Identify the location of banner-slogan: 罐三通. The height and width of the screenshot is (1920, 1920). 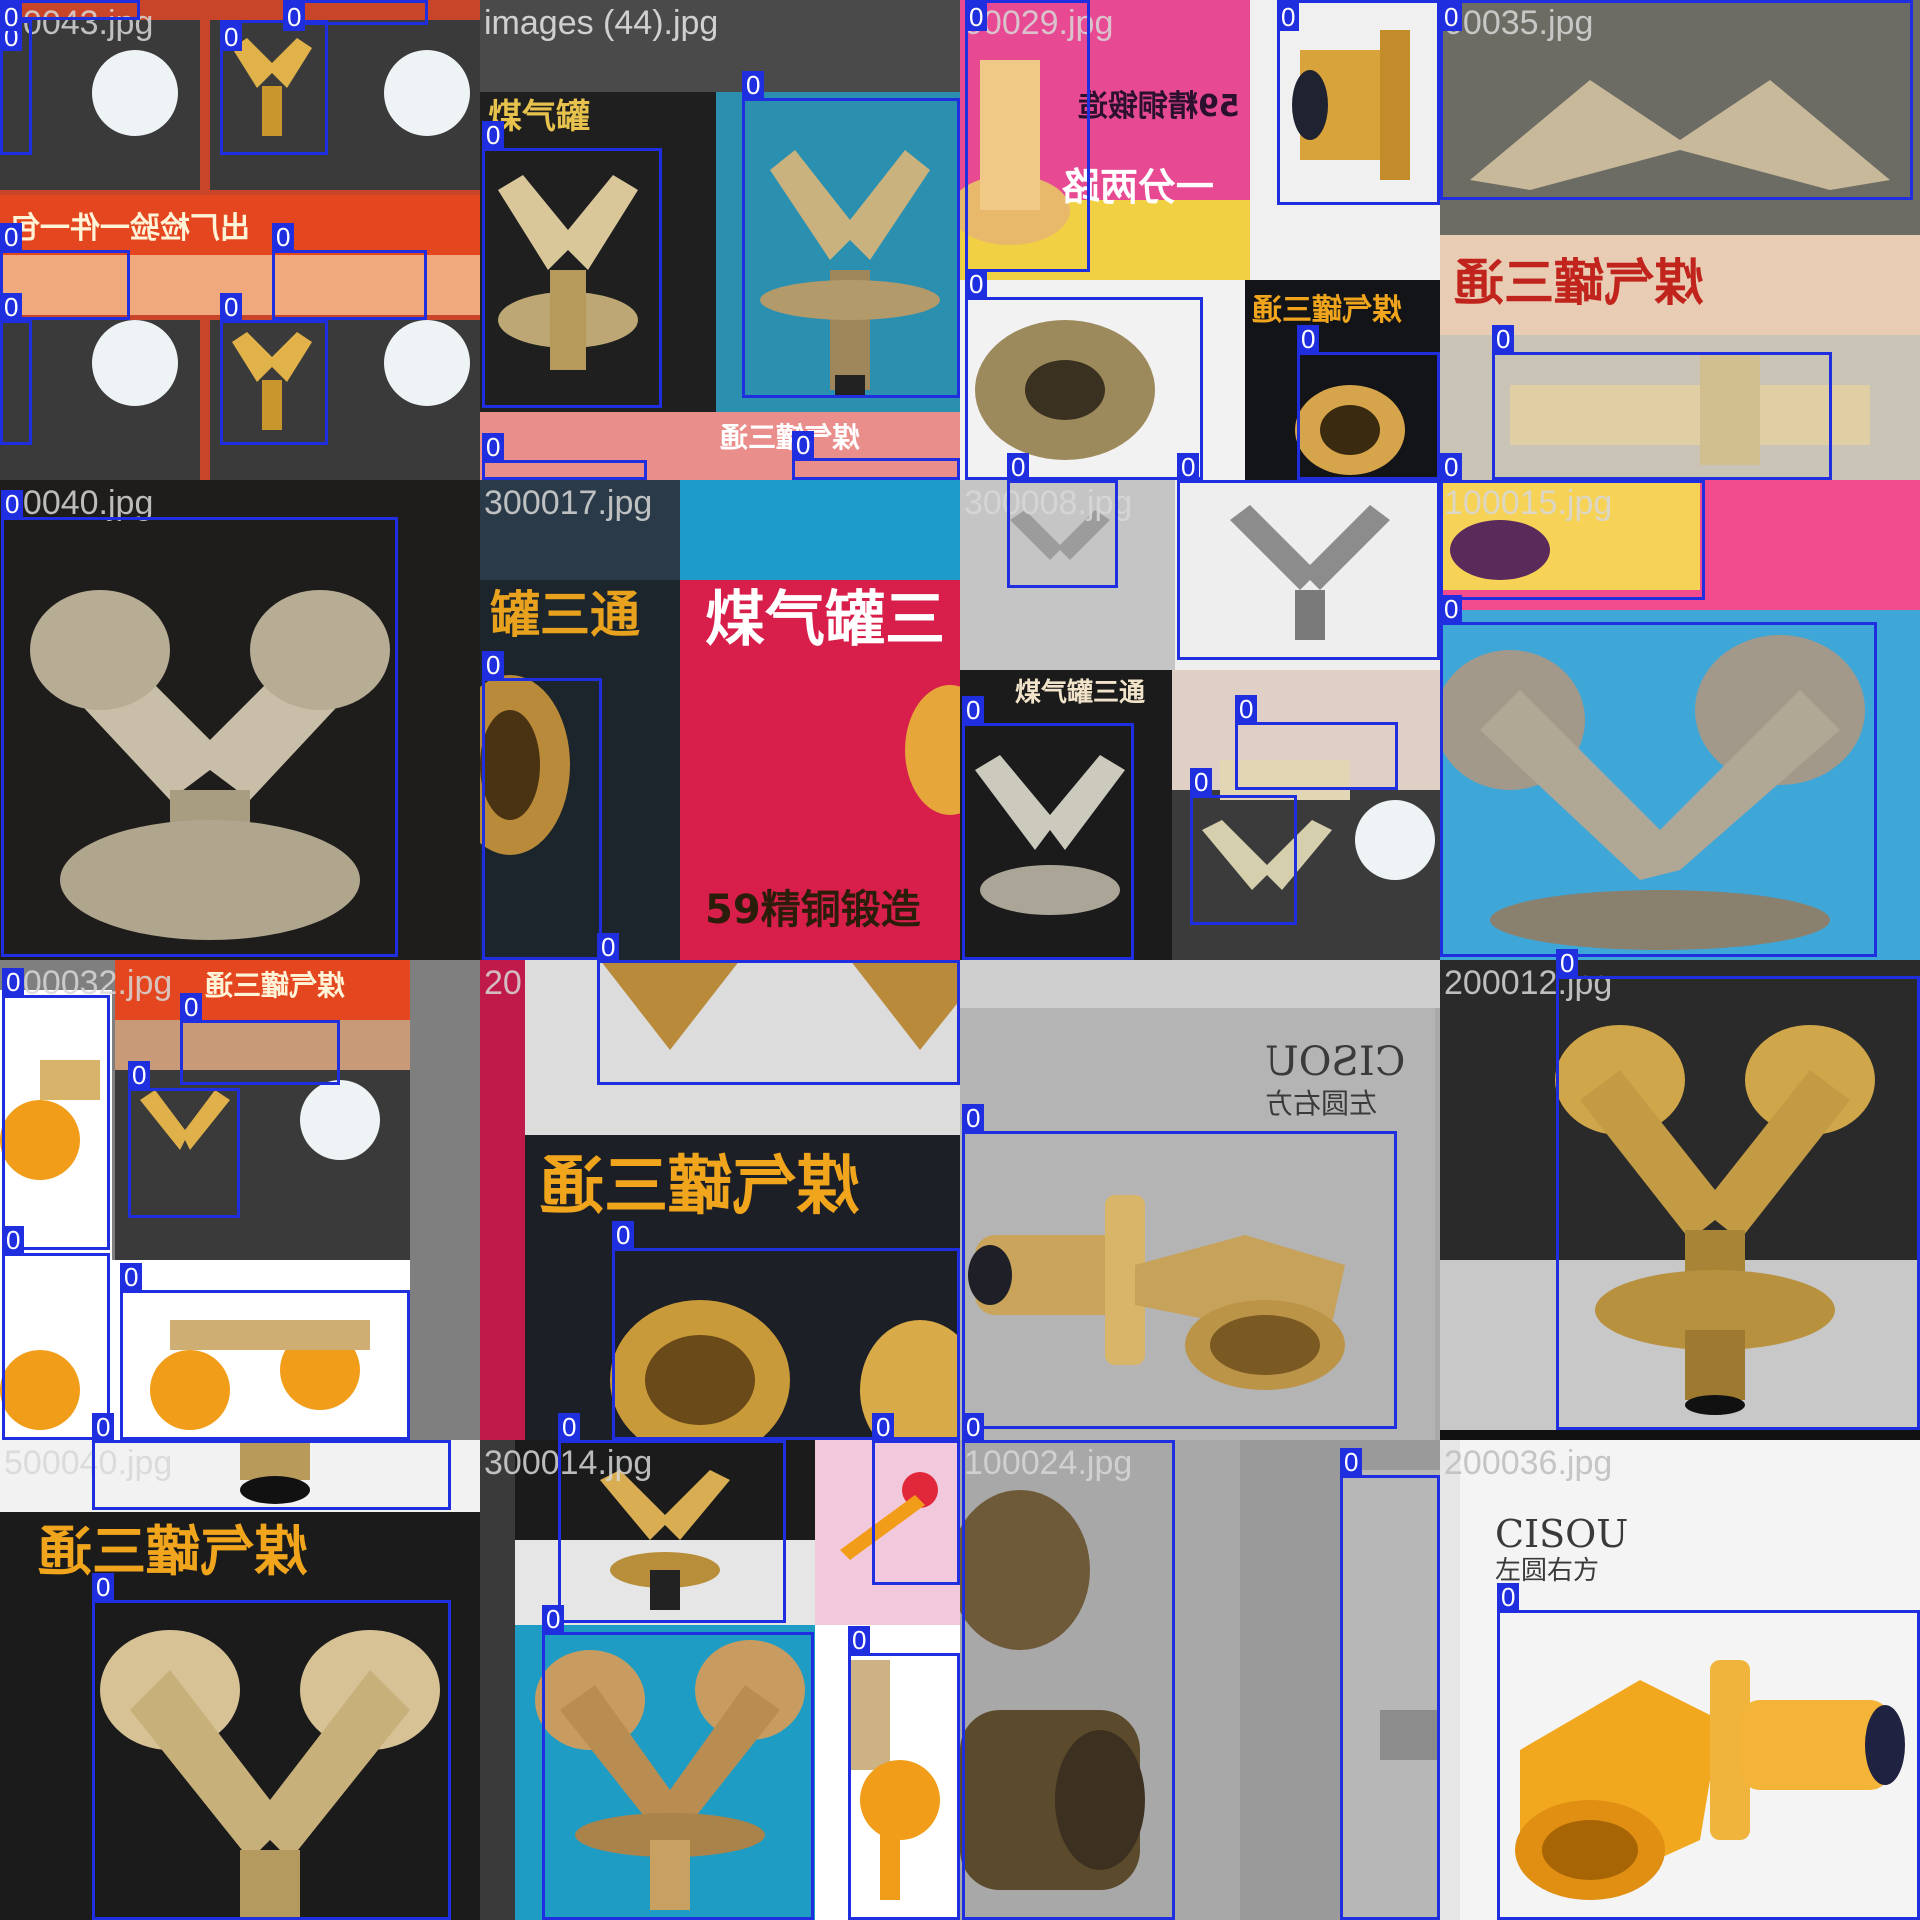
(565, 615).